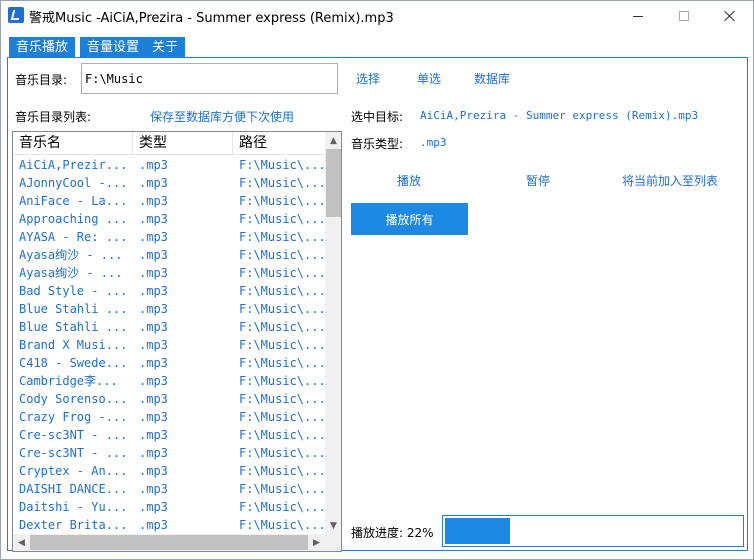 The width and height of the screenshot is (754, 560). I want to click on scroll-left-arrow-icon: ◀, so click(21, 542).